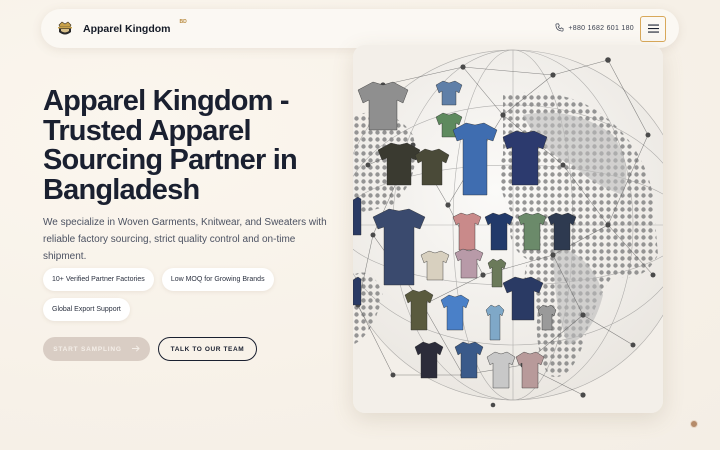 Image resolution: width=720 pixels, height=450 pixels. I want to click on phone-link: +880 1682 601 180, so click(594, 28).